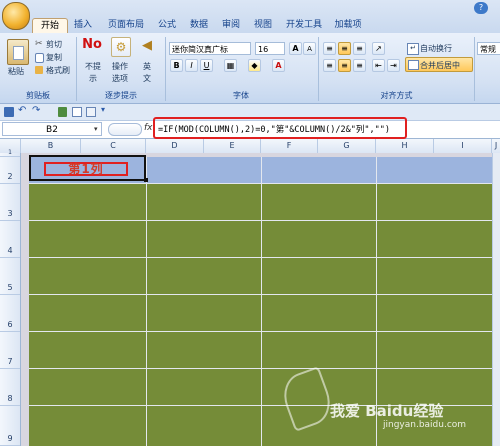  I want to click on copy-icon, so click(39, 58).